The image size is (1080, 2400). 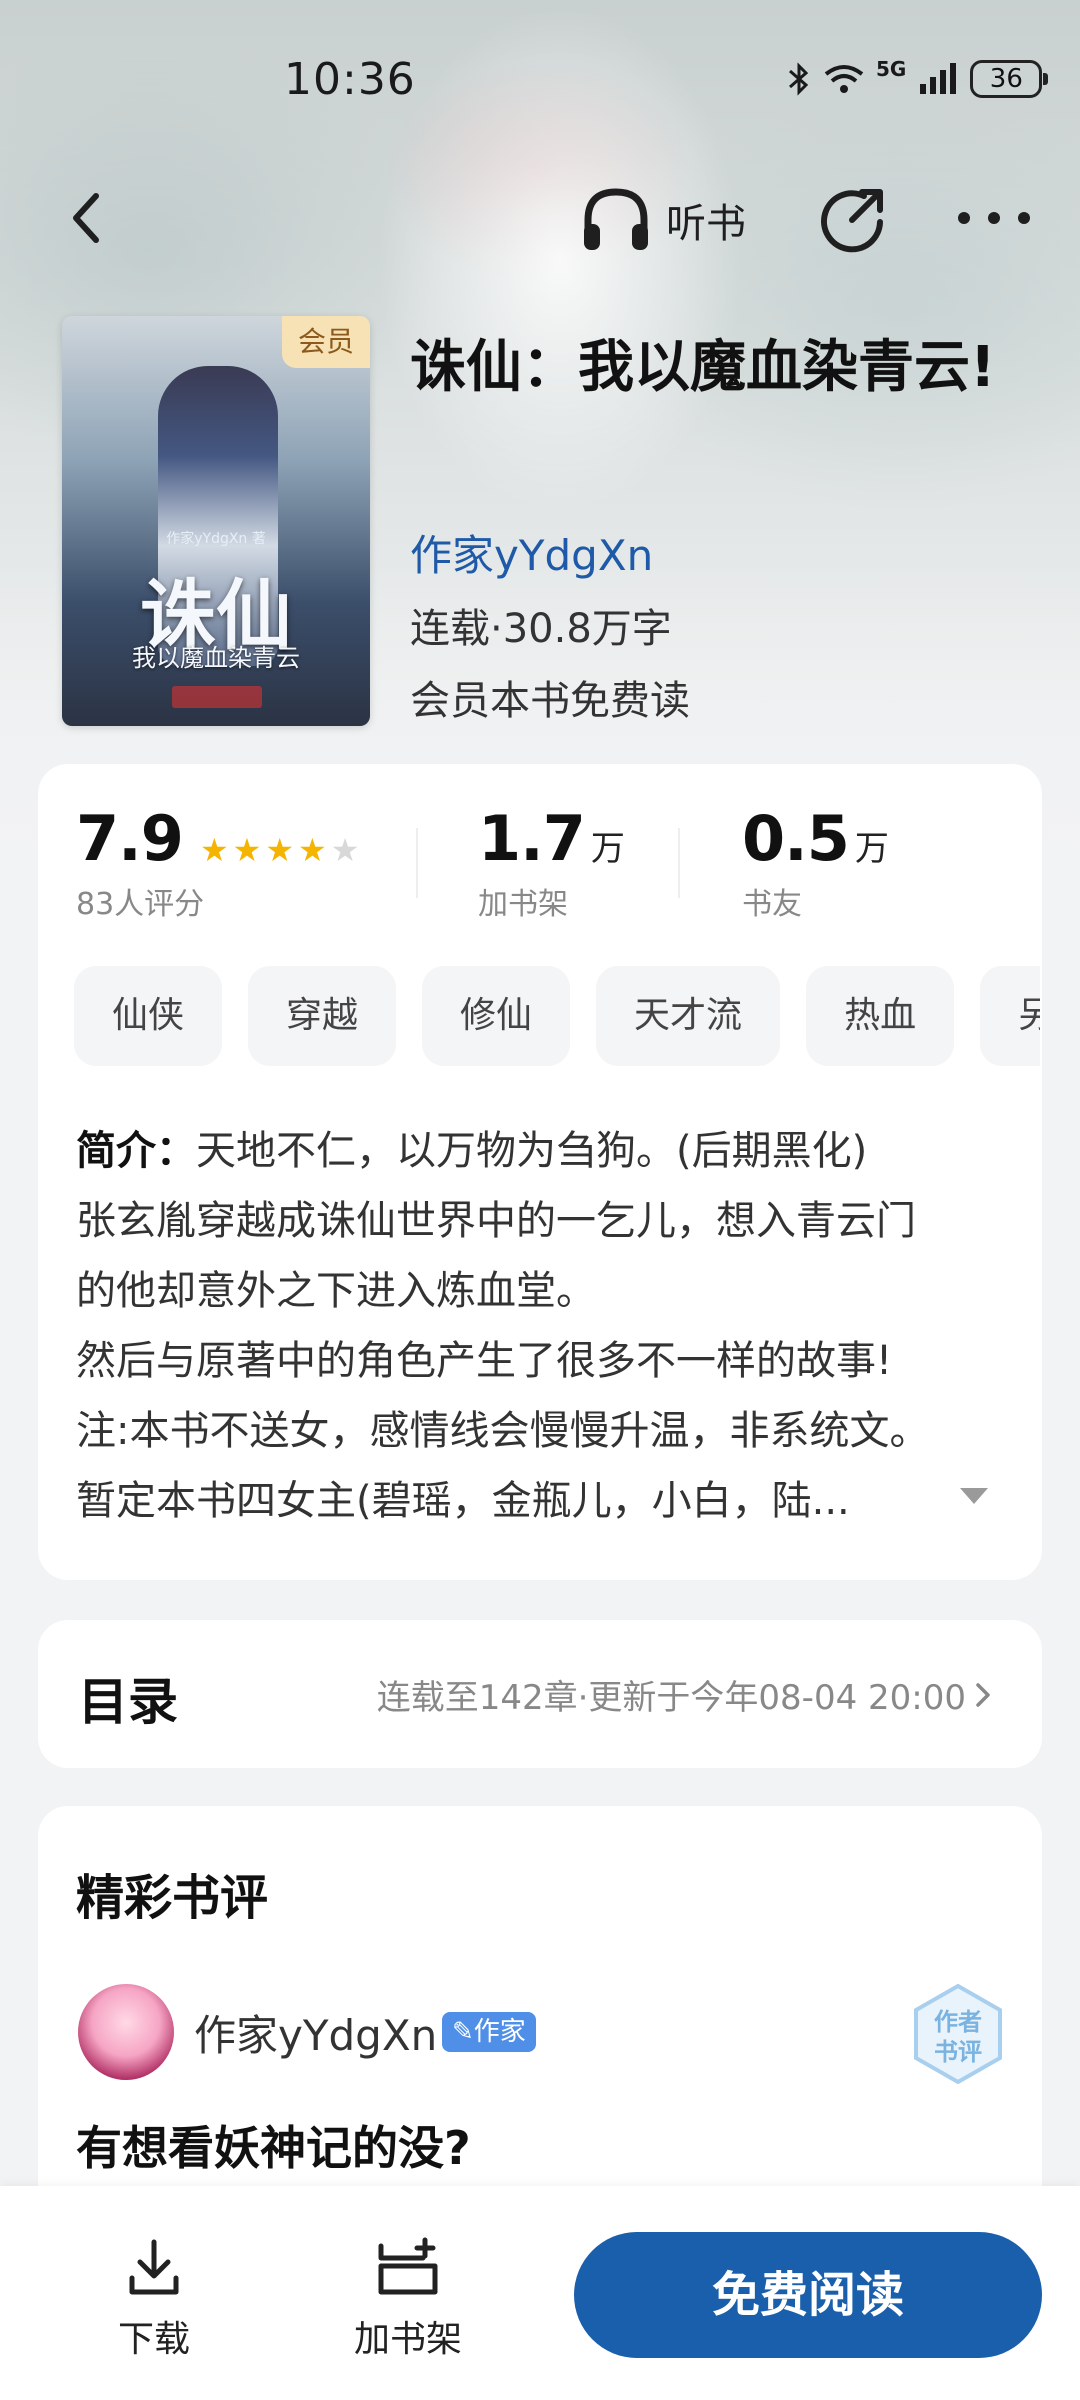 I want to click on tag-chip: 另, so click(x=1010, y=1016).